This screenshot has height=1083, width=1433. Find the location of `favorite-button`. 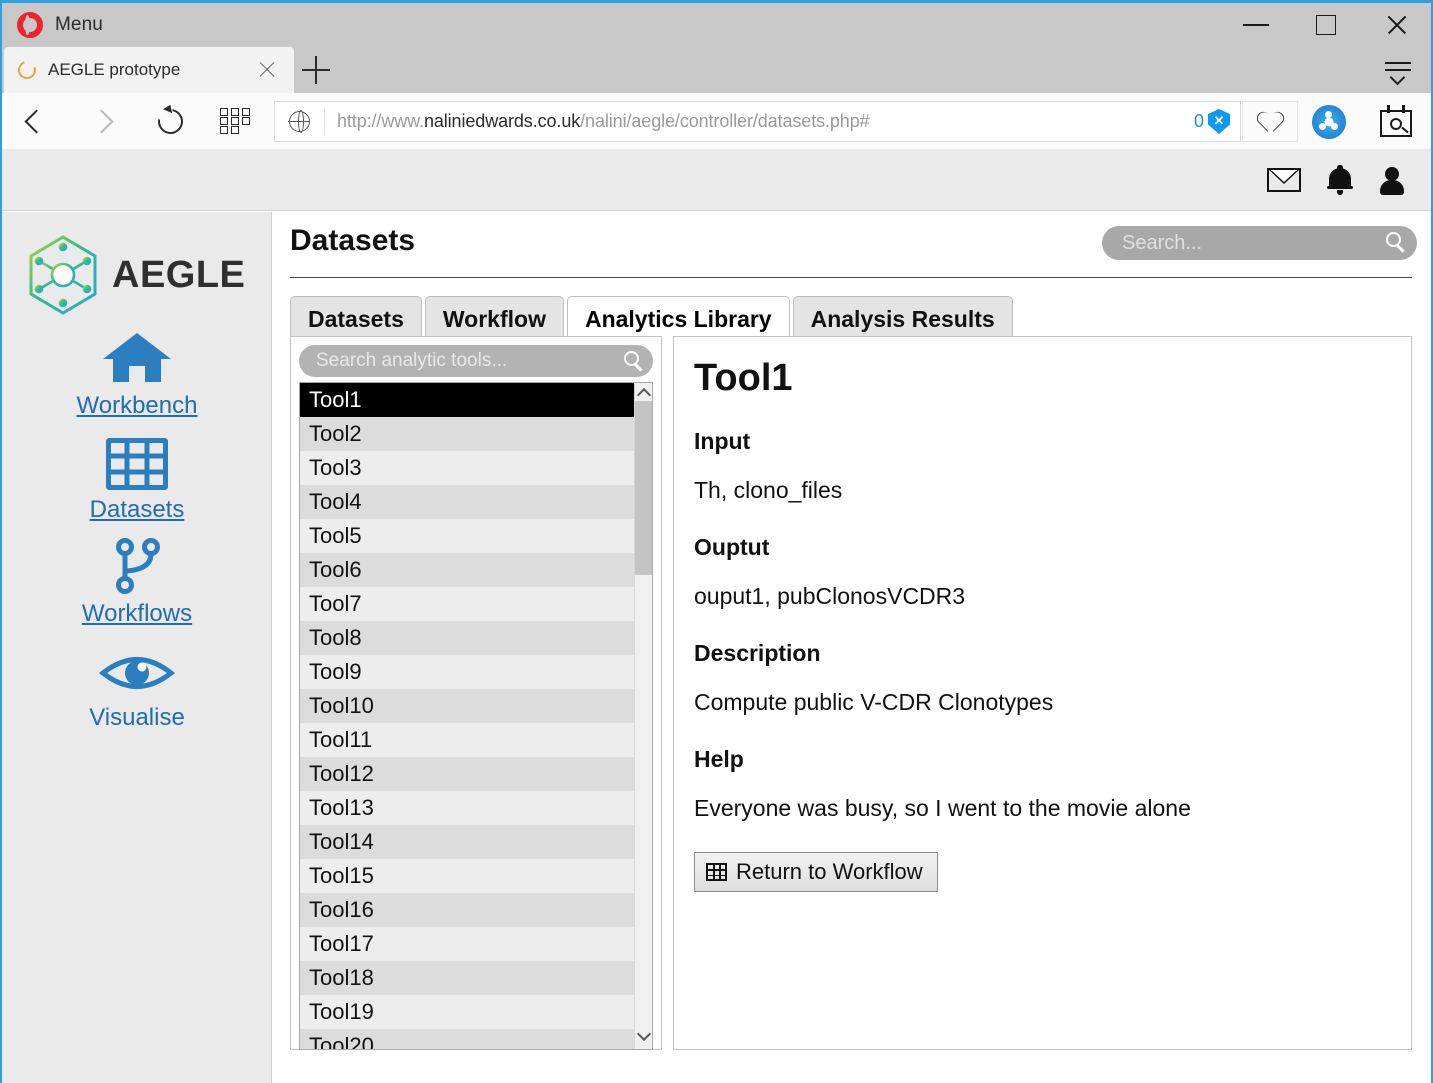

favorite-button is located at coordinates (1270, 121).